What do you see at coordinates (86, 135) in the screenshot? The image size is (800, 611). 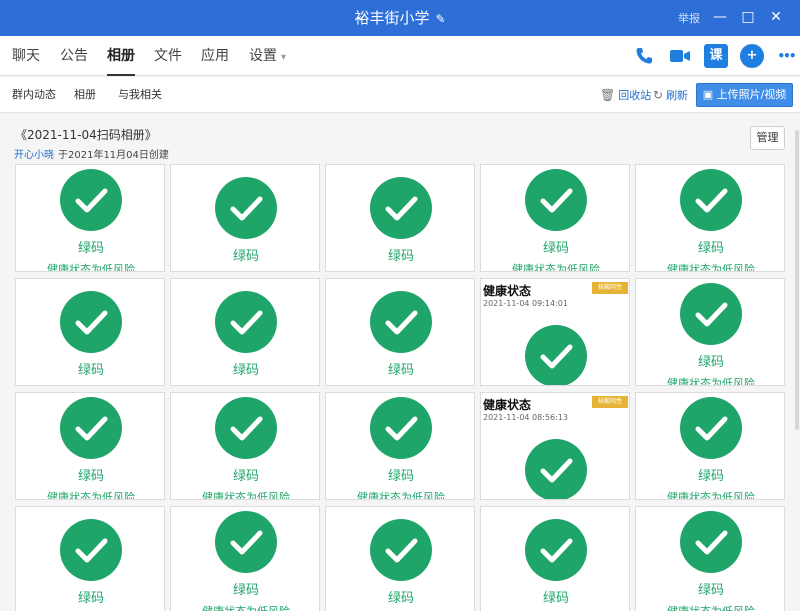 I see `album-title: 《2021-11-04扫码相册》` at bounding box center [86, 135].